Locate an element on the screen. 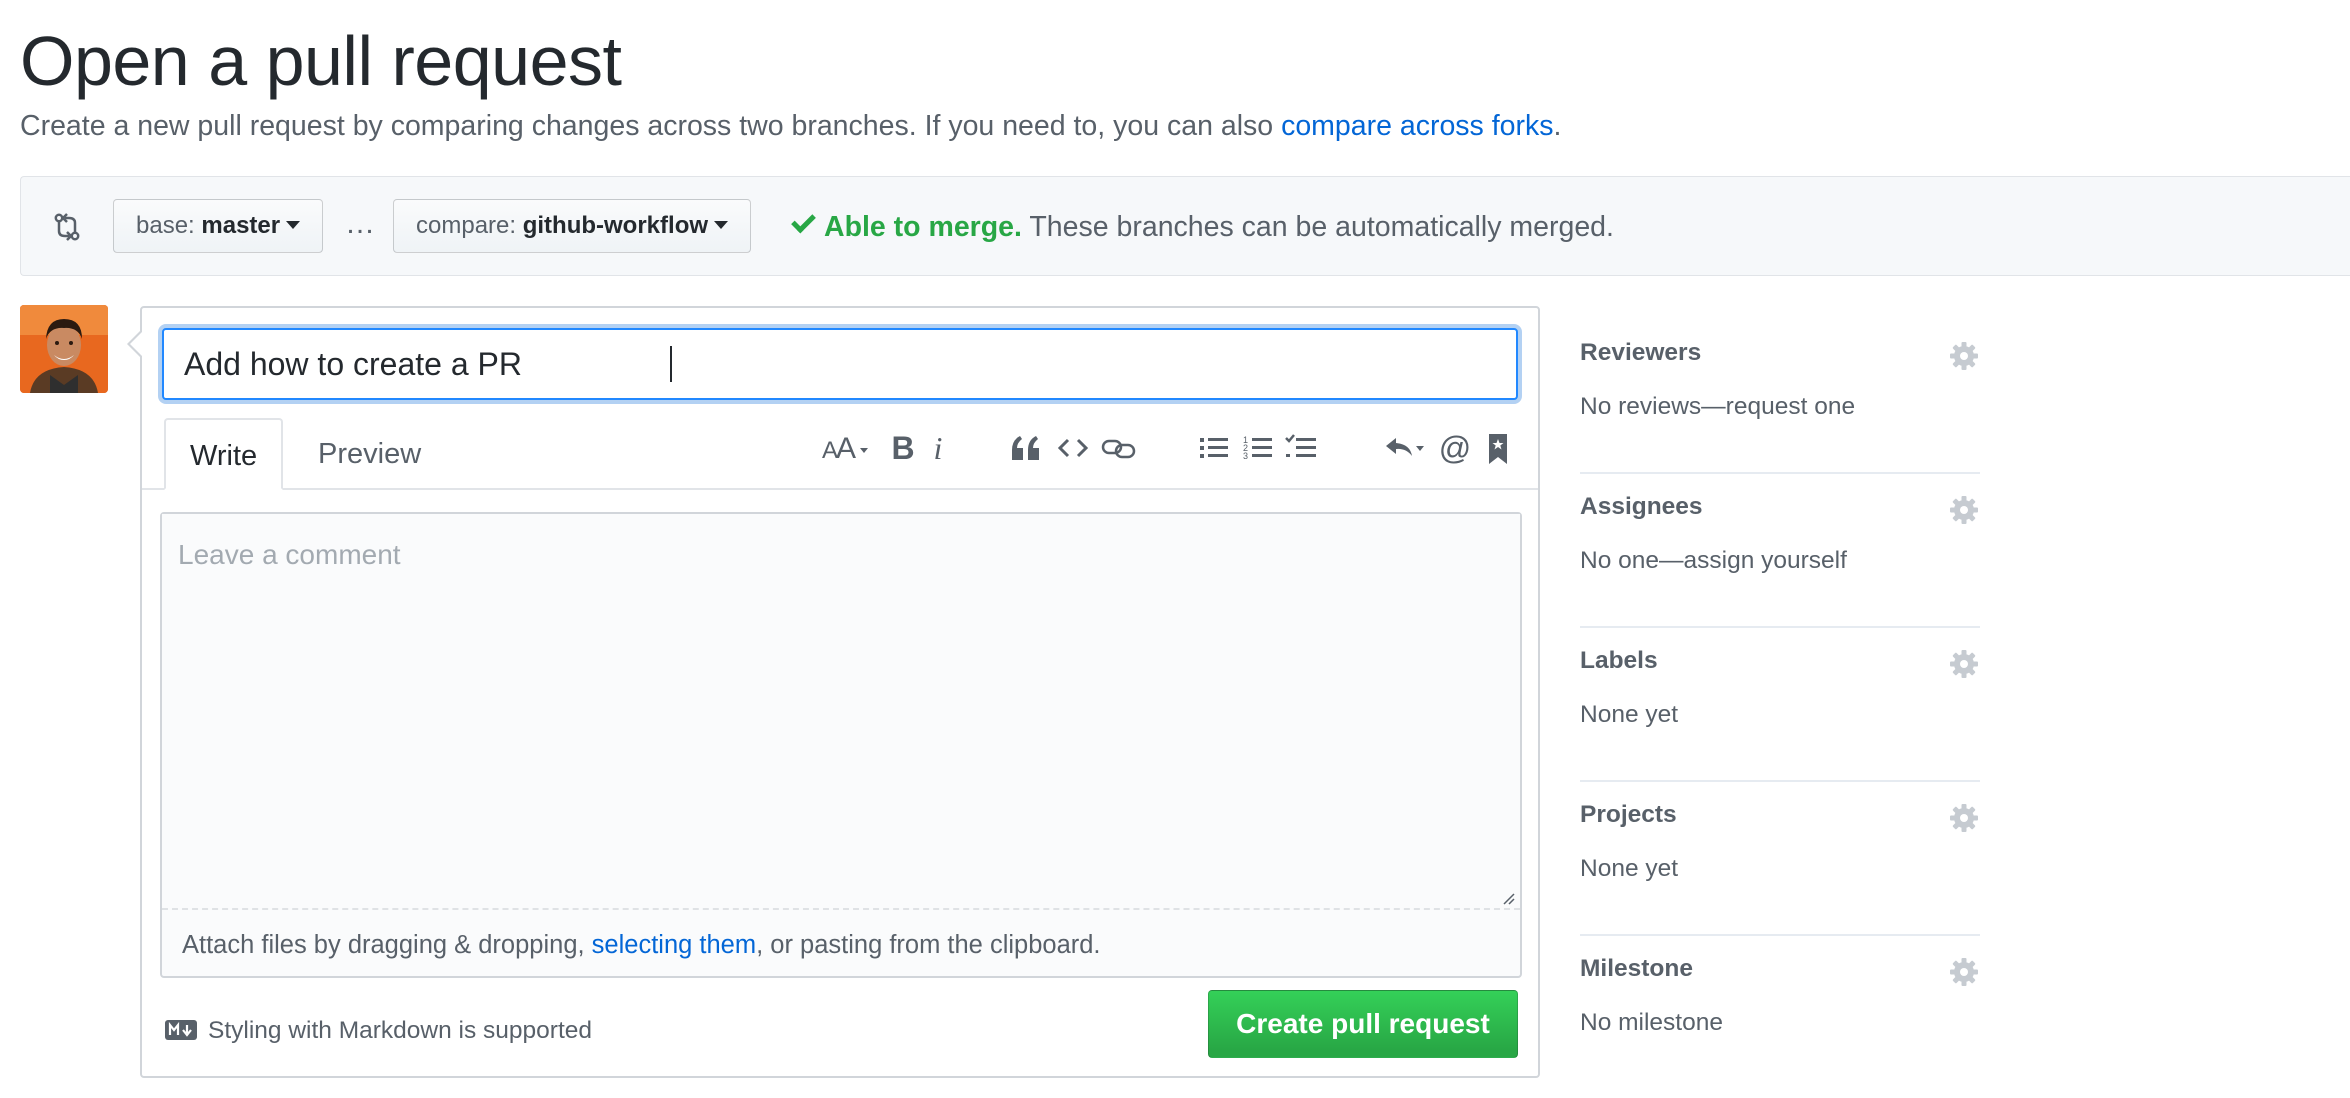 The image size is (2350, 1098). italic-icon: i is located at coordinates (938, 448).